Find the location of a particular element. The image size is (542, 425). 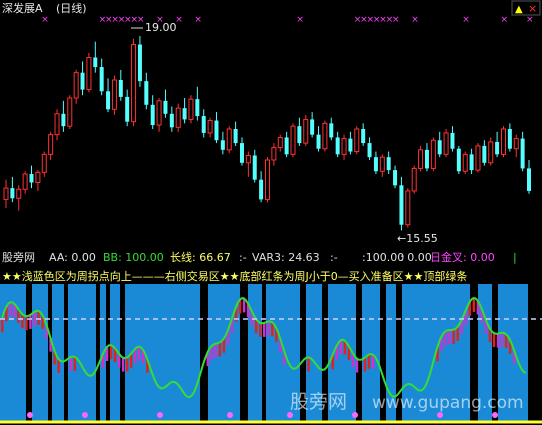

close-icon: × is located at coordinates (532, 8).